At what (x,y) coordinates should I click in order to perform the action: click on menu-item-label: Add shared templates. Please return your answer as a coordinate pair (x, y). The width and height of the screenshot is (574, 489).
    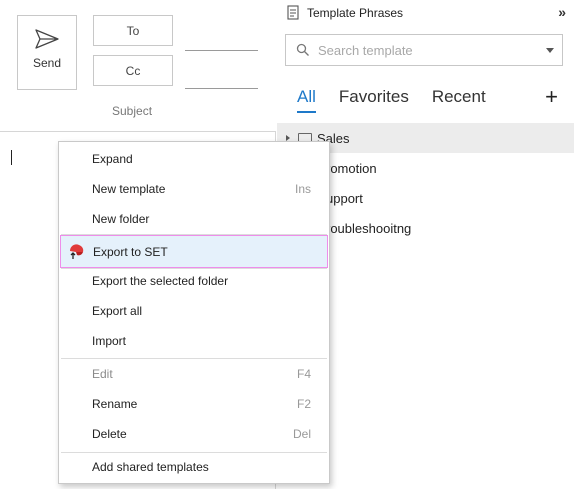
    Looking at the image, I should click on (150, 467).